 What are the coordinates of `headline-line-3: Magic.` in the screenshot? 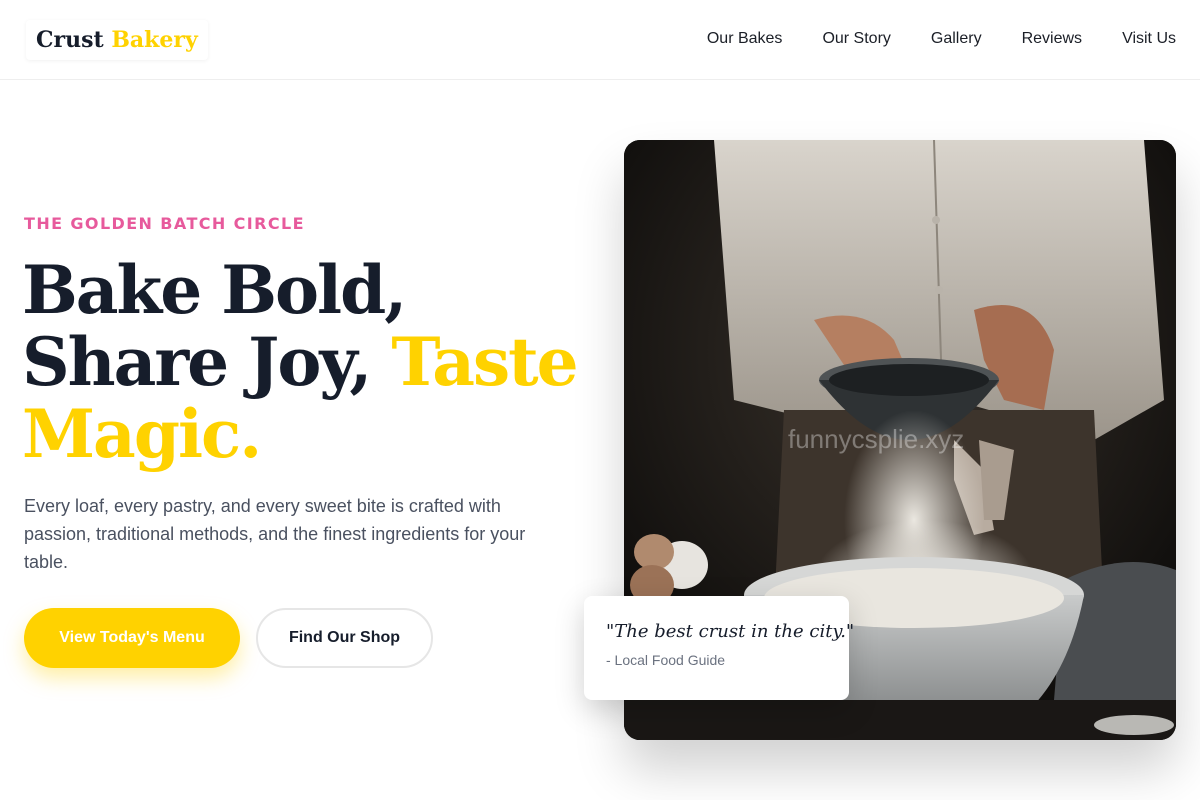 It's located at (142, 434).